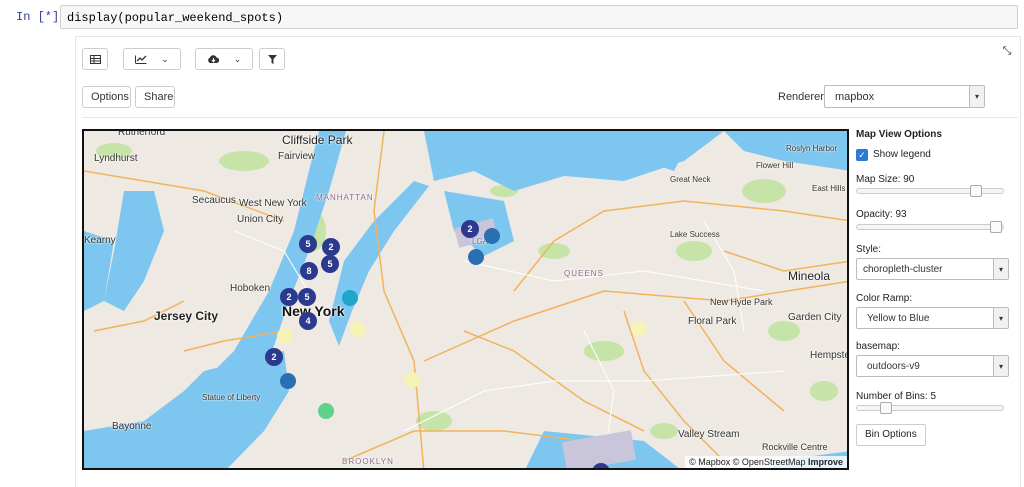 Image resolution: width=1024 pixels, height=487 pixels. I want to click on cloud-download-icon, so click(213, 58).